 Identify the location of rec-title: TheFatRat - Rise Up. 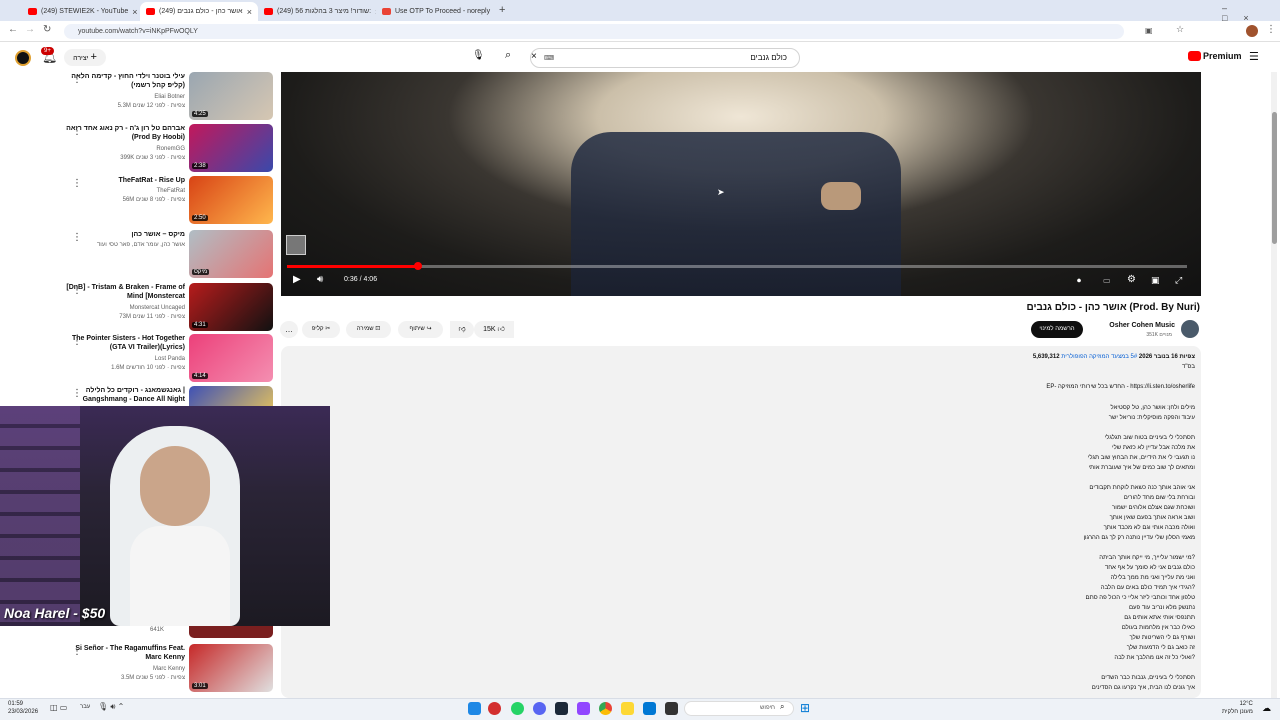
(125, 180).